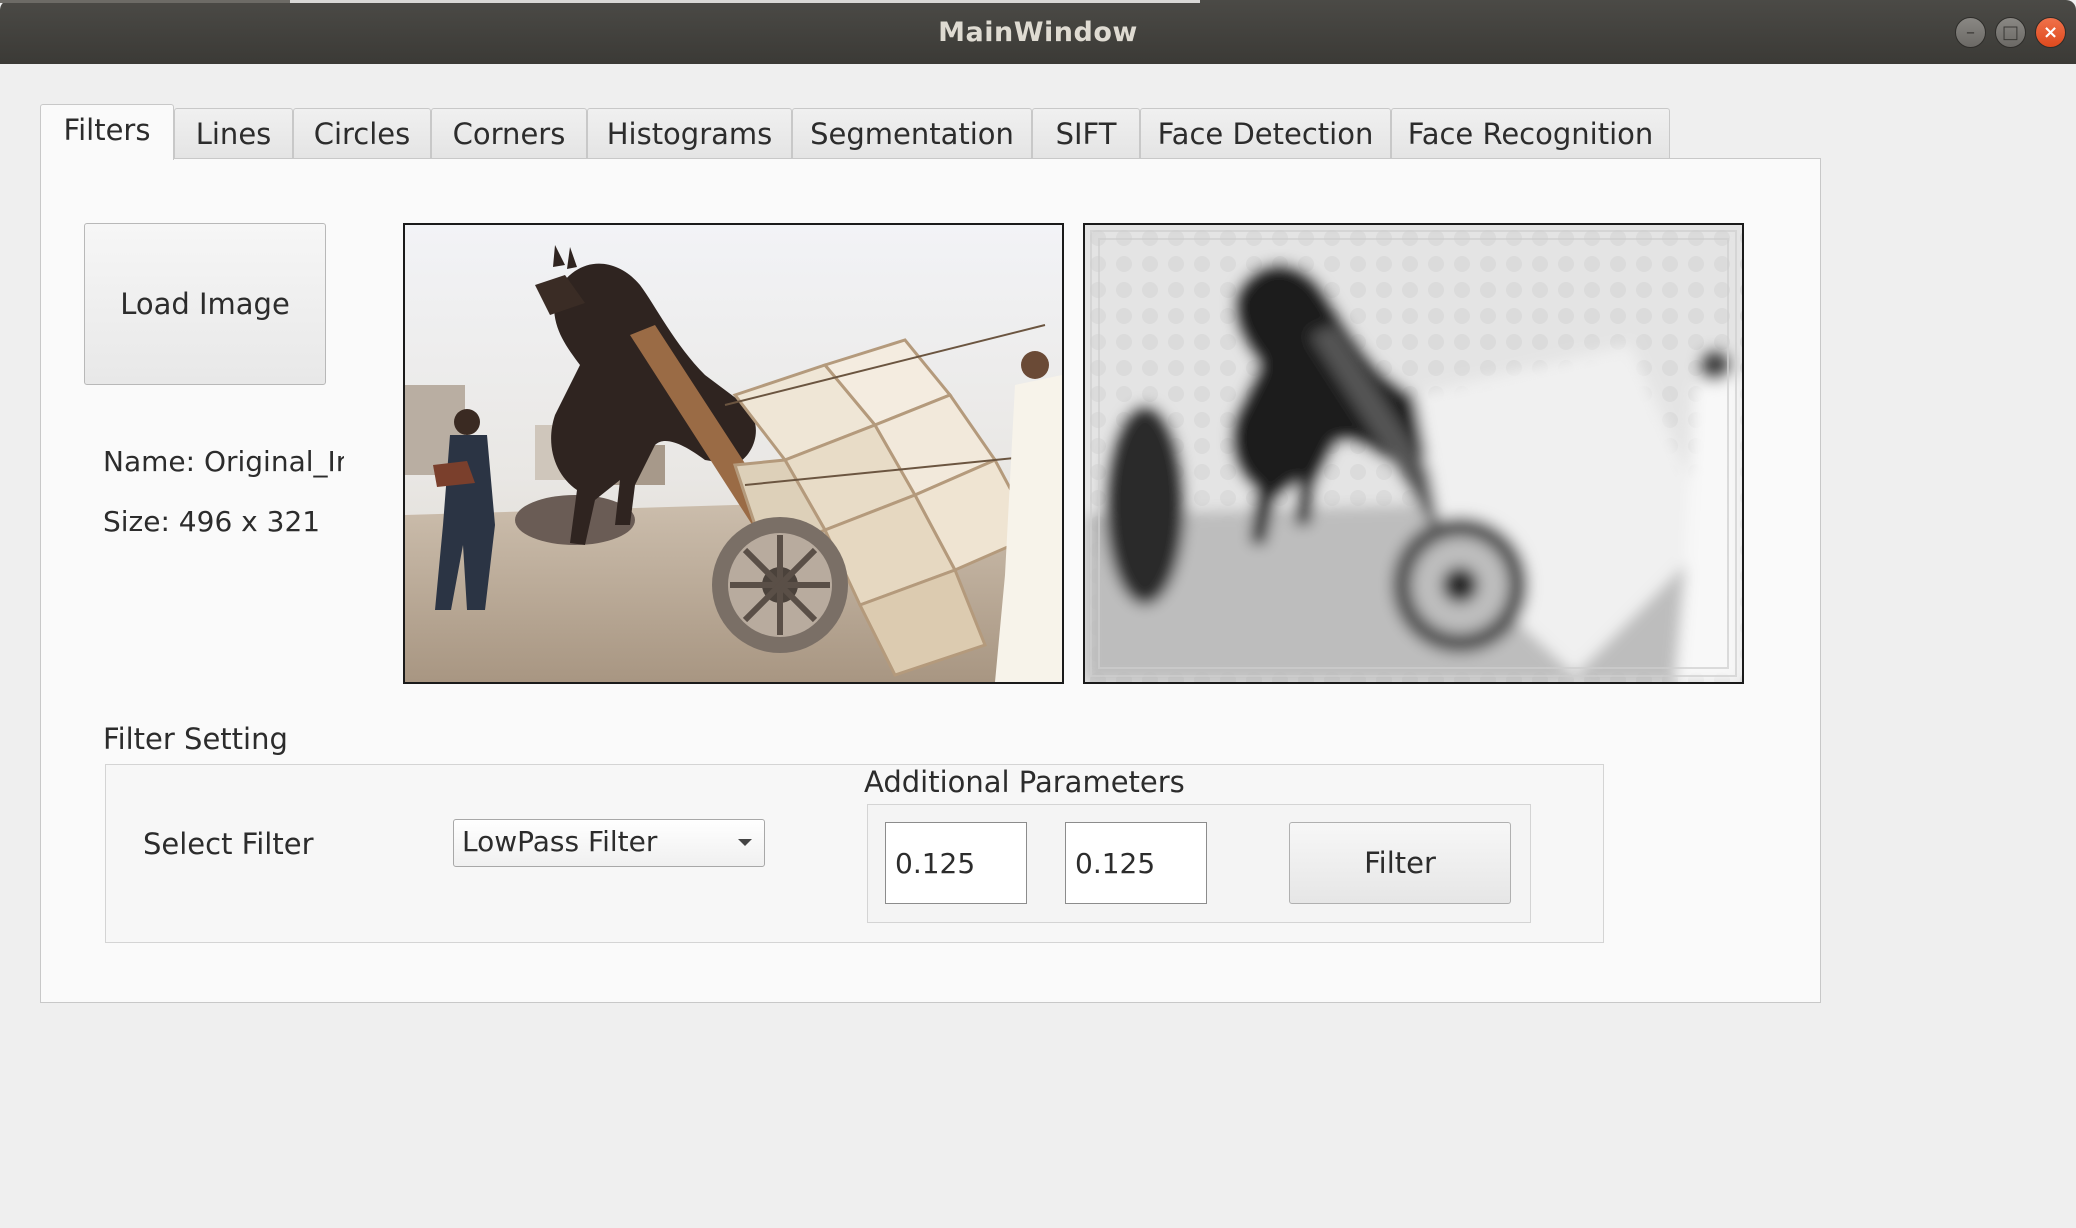  Describe the element at coordinates (107, 132) in the screenshot. I see `tab-filters: Filters` at that location.